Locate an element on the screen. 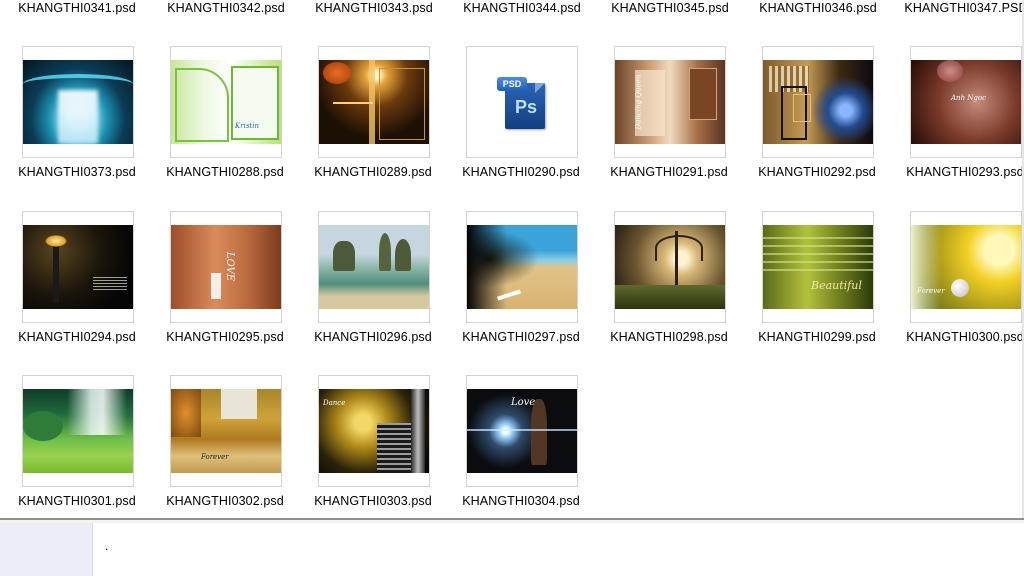 The image size is (1024, 576). file-item: KHANGTHI0298.psd is located at coordinates (686, 291).